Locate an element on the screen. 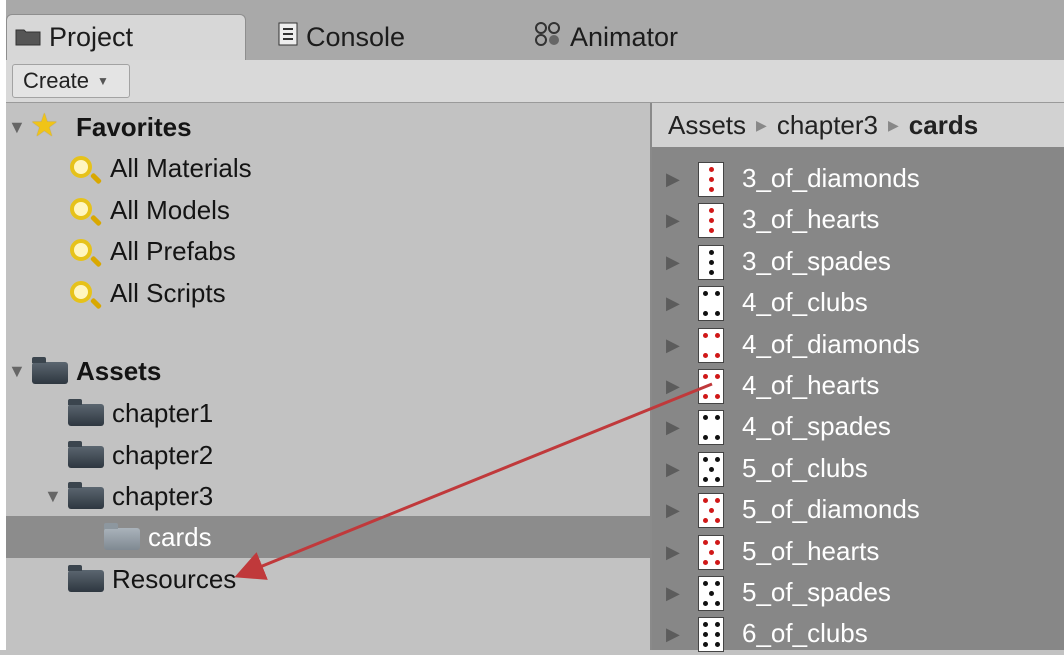 The image size is (1064, 655). folder-label: cards is located at coordinates (180, 536).